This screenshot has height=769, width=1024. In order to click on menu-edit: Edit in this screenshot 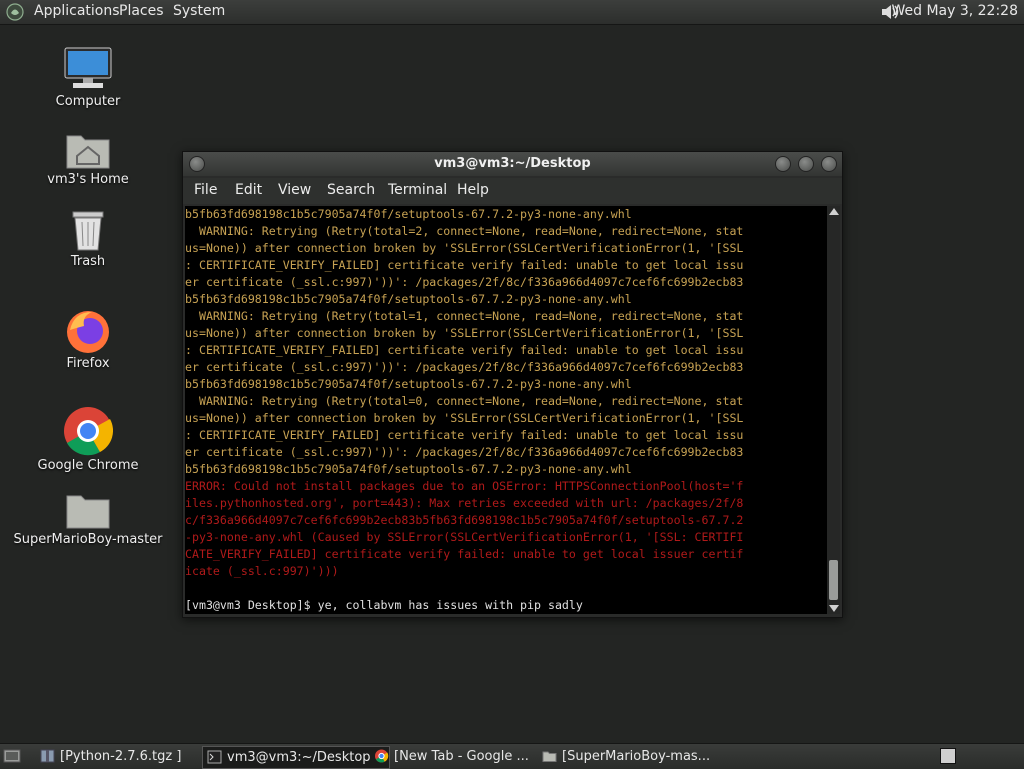, I will do `click(248, 190)`.